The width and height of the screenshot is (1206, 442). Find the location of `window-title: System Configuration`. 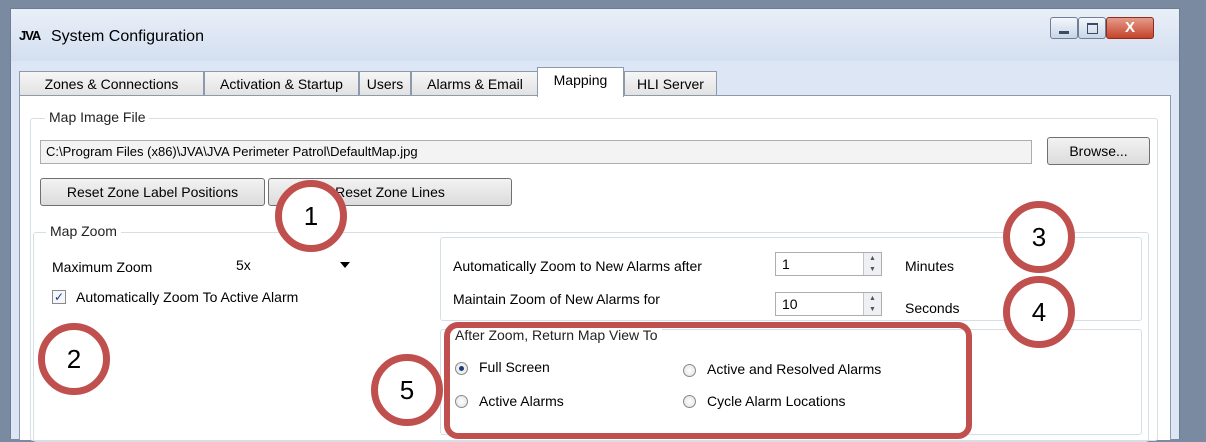

window-title: System Configuration is located at coordinates (127, 36).